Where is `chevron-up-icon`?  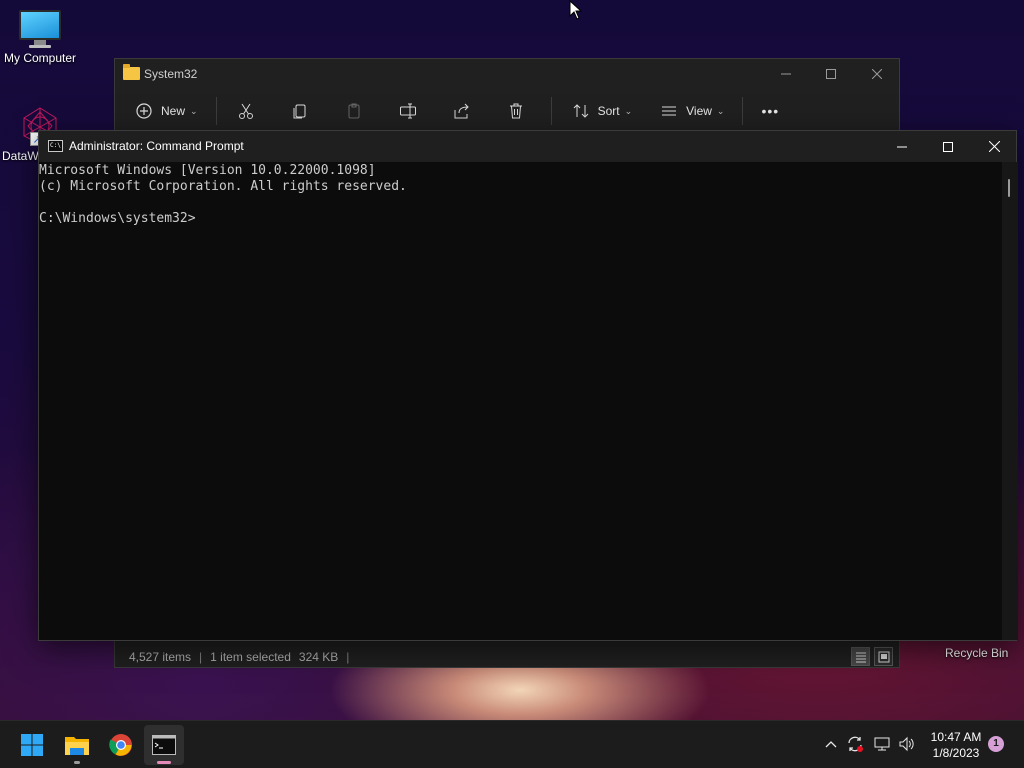
chevron-up-icon is located at coordinates (831, 744).